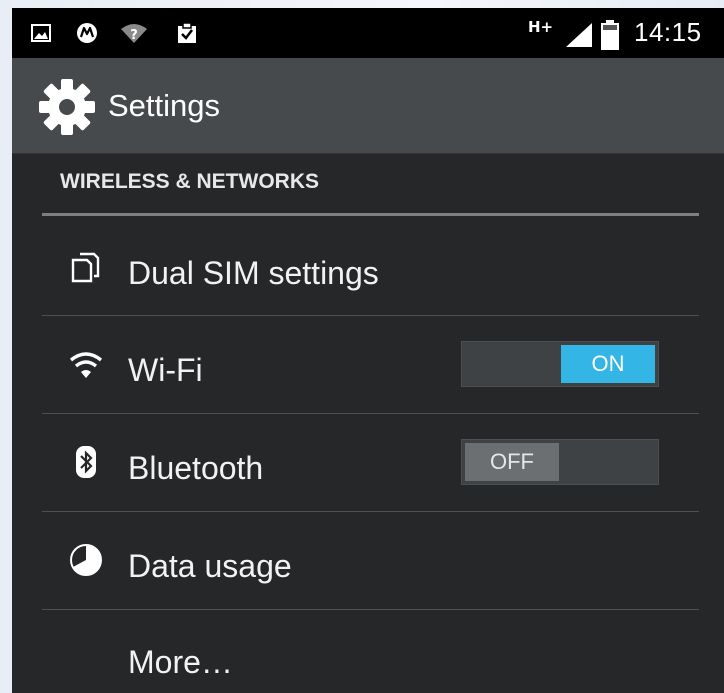 The height and width of the screenshot is (693, 724). What do you see at coordinates (67, 107) in the screenshot?
I see `gear-icon` at bounding box center [67, 107].